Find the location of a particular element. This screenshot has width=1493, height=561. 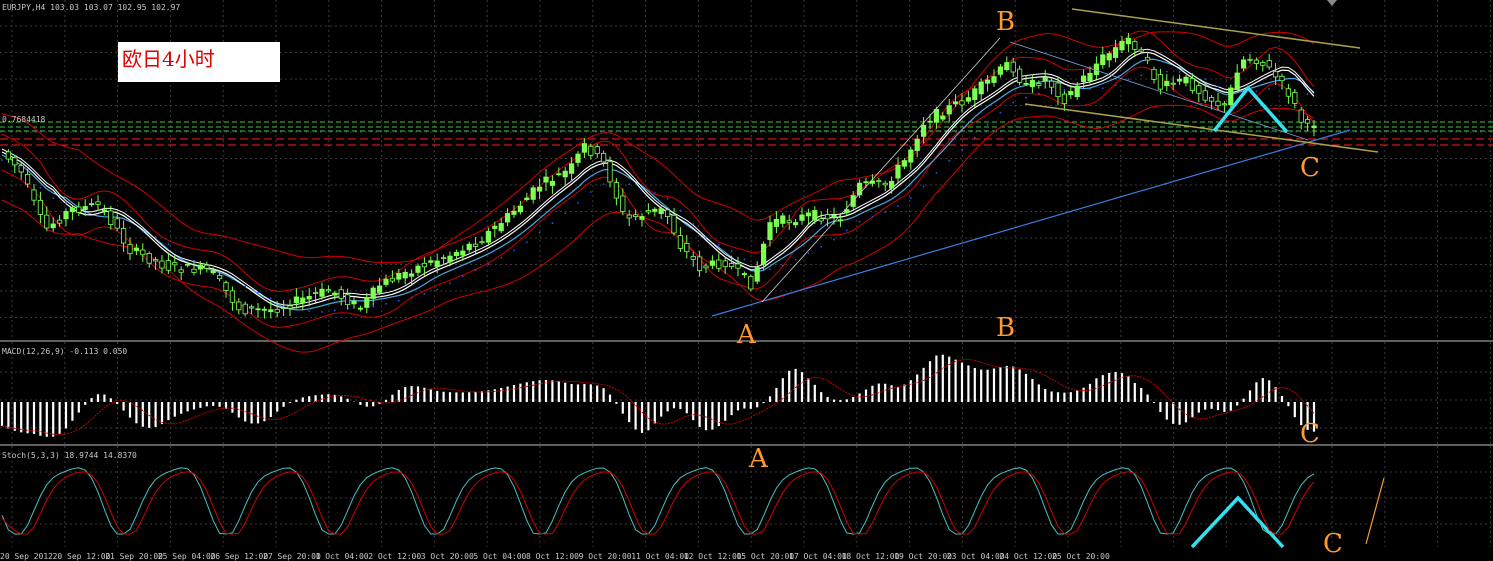

time-axis-label: 19 Oct 20:00 is located at coordinates (923, 556).